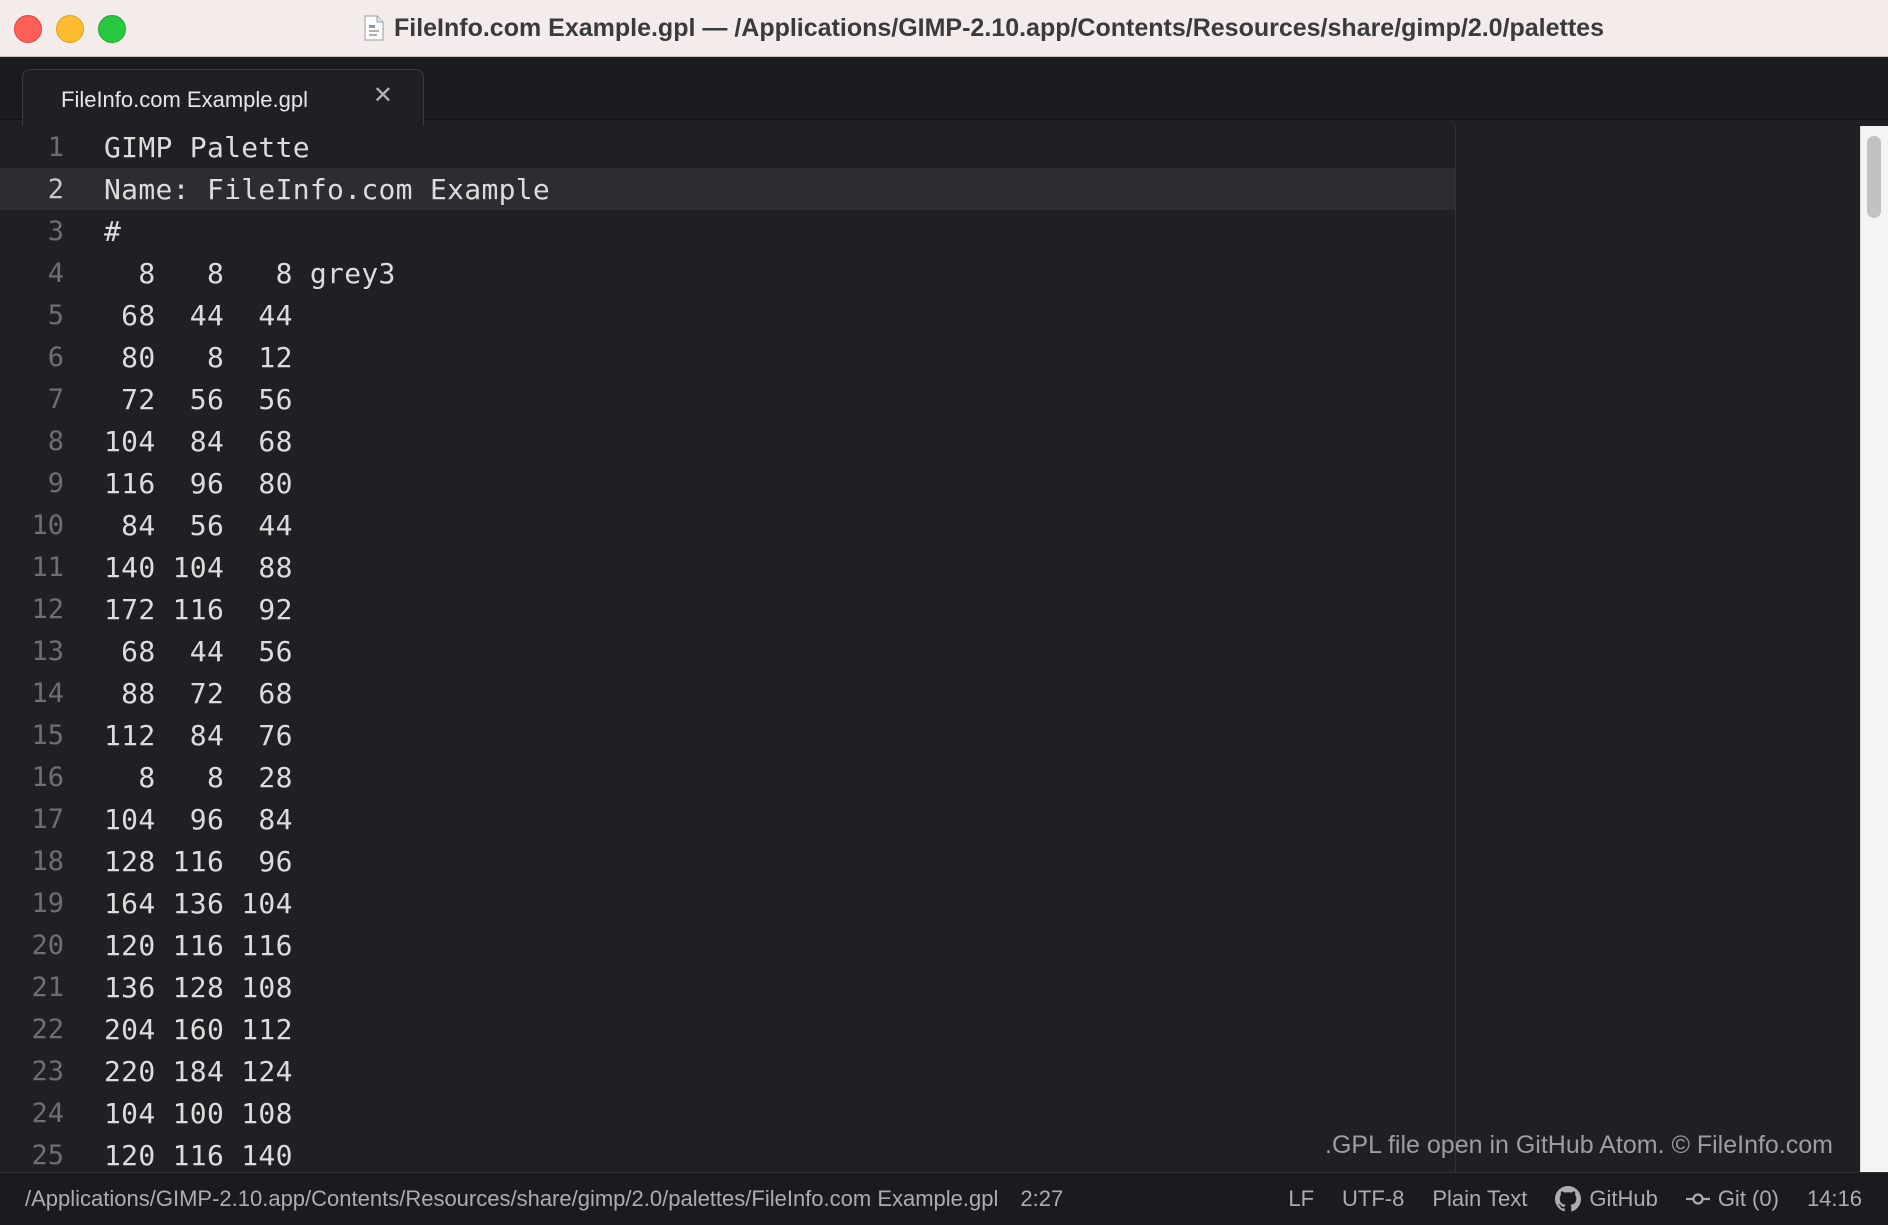 The image size is (1888, 1225). I want to click on line-text: 120 116 116, so click(198, 945).